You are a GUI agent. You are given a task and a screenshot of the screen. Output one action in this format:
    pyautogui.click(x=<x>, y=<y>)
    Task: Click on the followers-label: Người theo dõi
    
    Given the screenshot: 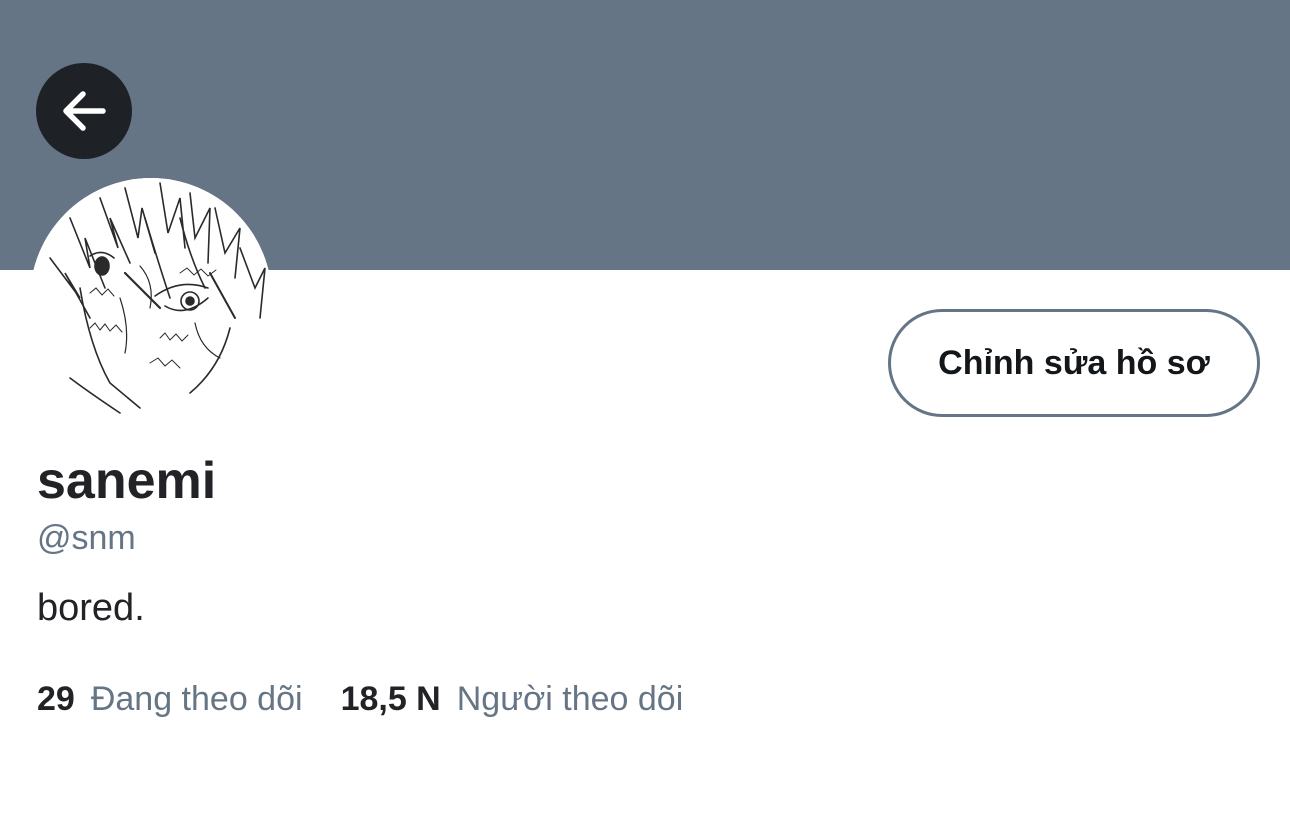 What is the action you would take?
    pyautogui.click(x=570, y=699)
    